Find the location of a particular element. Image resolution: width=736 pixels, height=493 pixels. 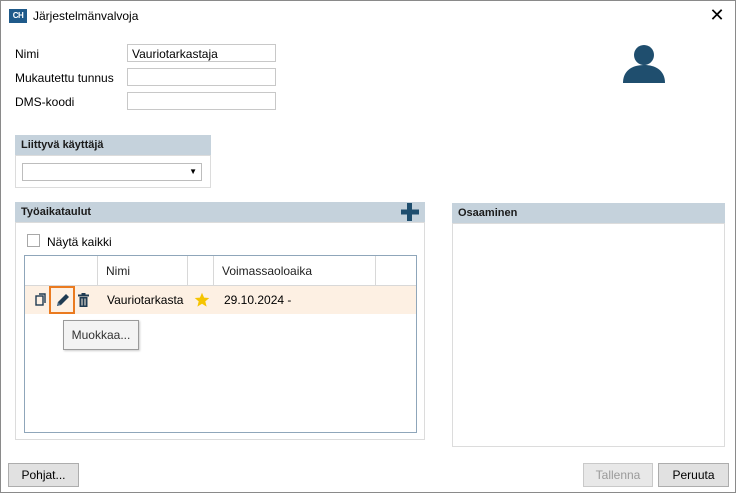

copy-icon is located at coordinates (41, 300).